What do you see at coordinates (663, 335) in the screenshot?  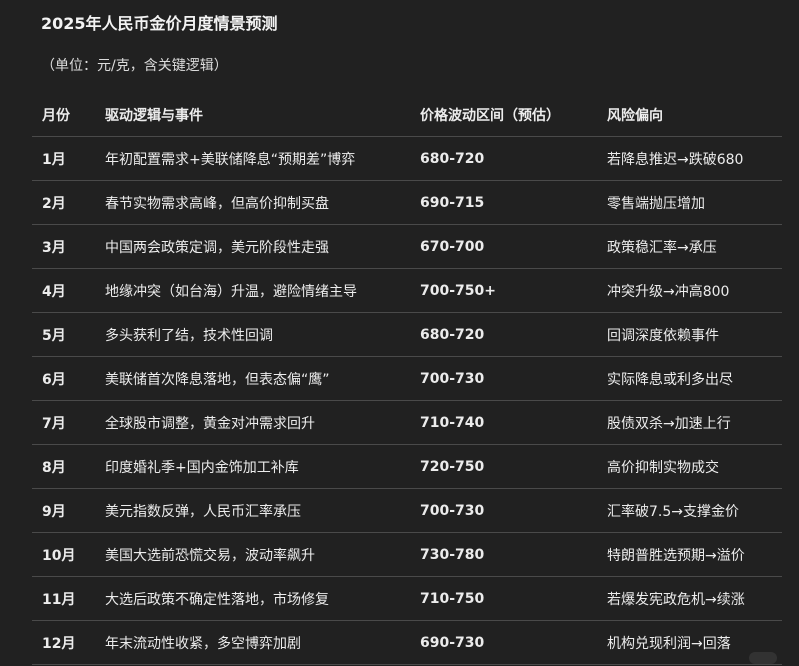 I see `risk-cell: 回调深度依赖事件` at bounding box center [663, 335].